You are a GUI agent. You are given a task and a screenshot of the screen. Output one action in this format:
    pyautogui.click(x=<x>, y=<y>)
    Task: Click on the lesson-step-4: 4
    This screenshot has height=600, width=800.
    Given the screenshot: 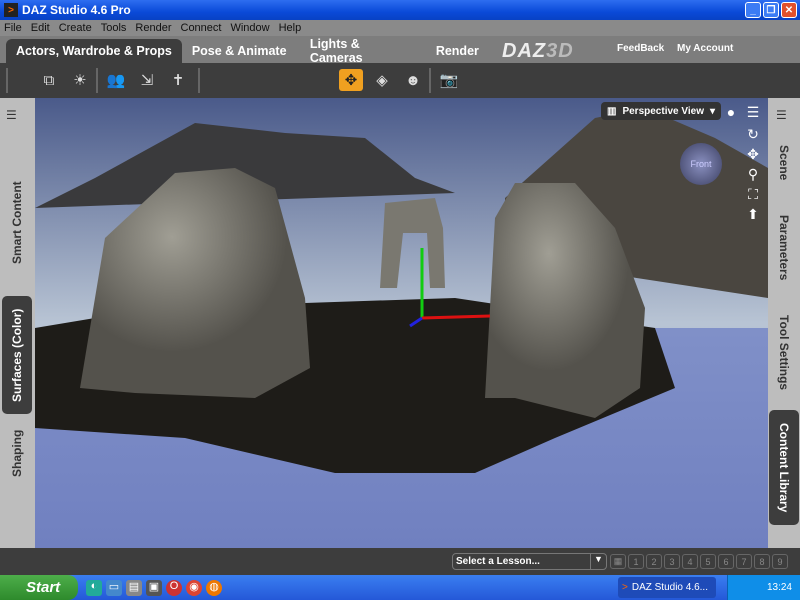 What is the action you would take?
    pyautogui.click(x=690, y=561)
    